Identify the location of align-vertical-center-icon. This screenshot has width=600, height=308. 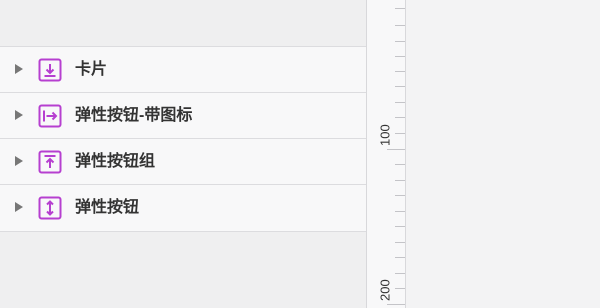
(50, 208).